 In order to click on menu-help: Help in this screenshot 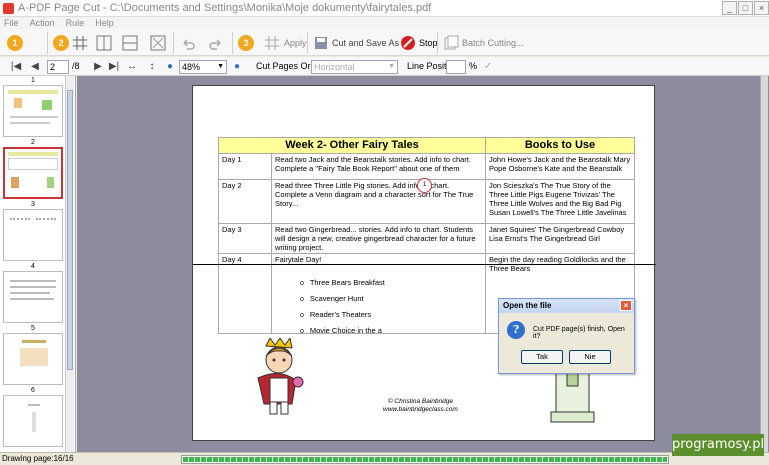, I will do `click(104, 23)`.